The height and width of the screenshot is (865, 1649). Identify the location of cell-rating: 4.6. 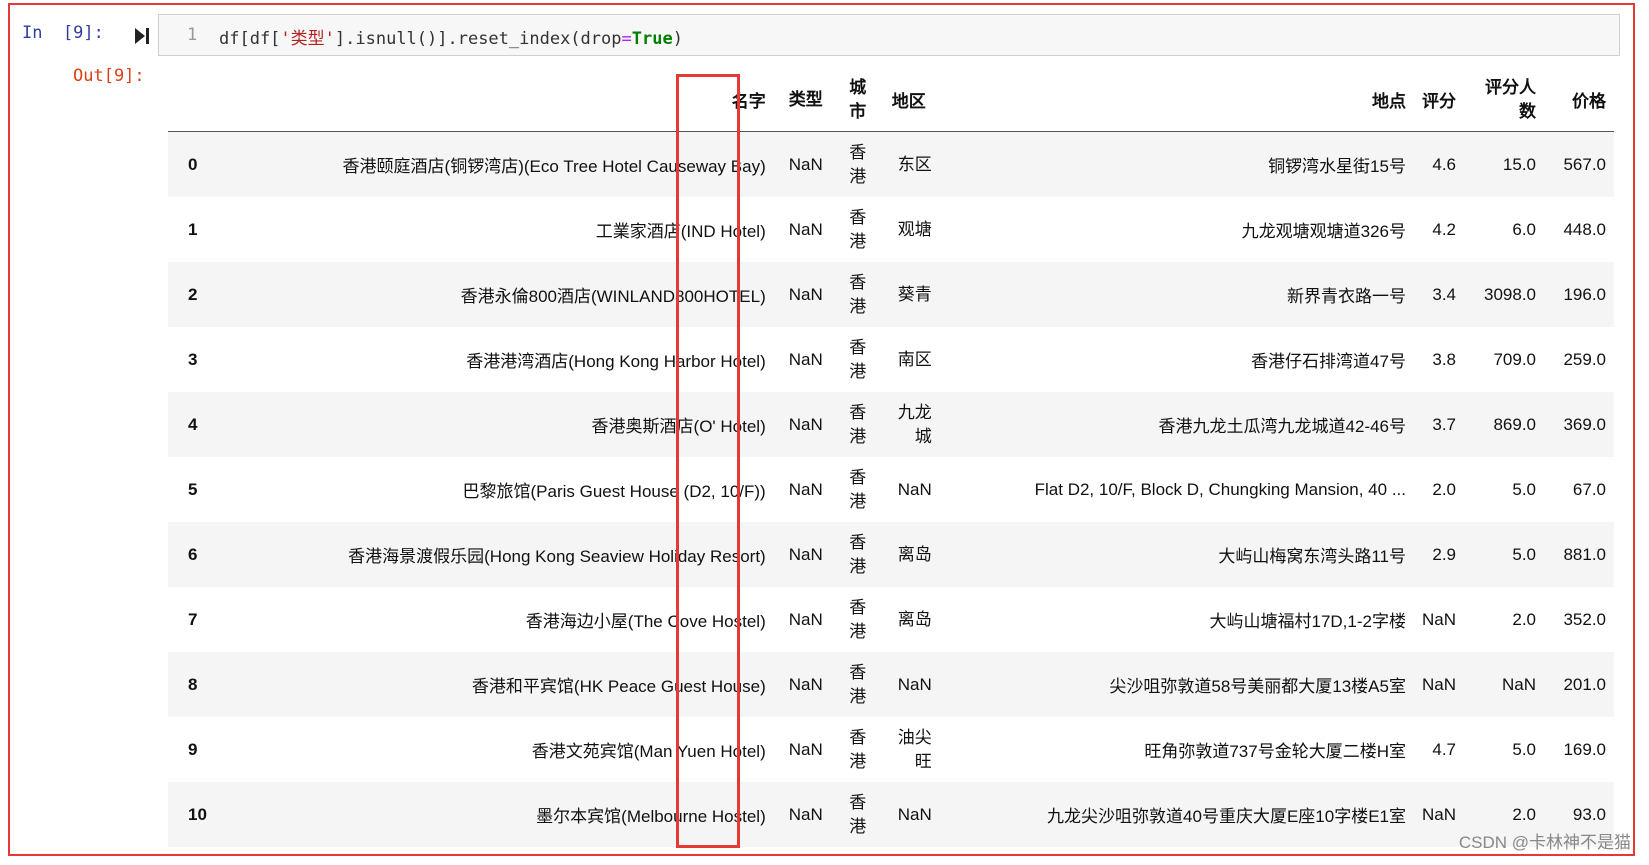
(1444, 164).